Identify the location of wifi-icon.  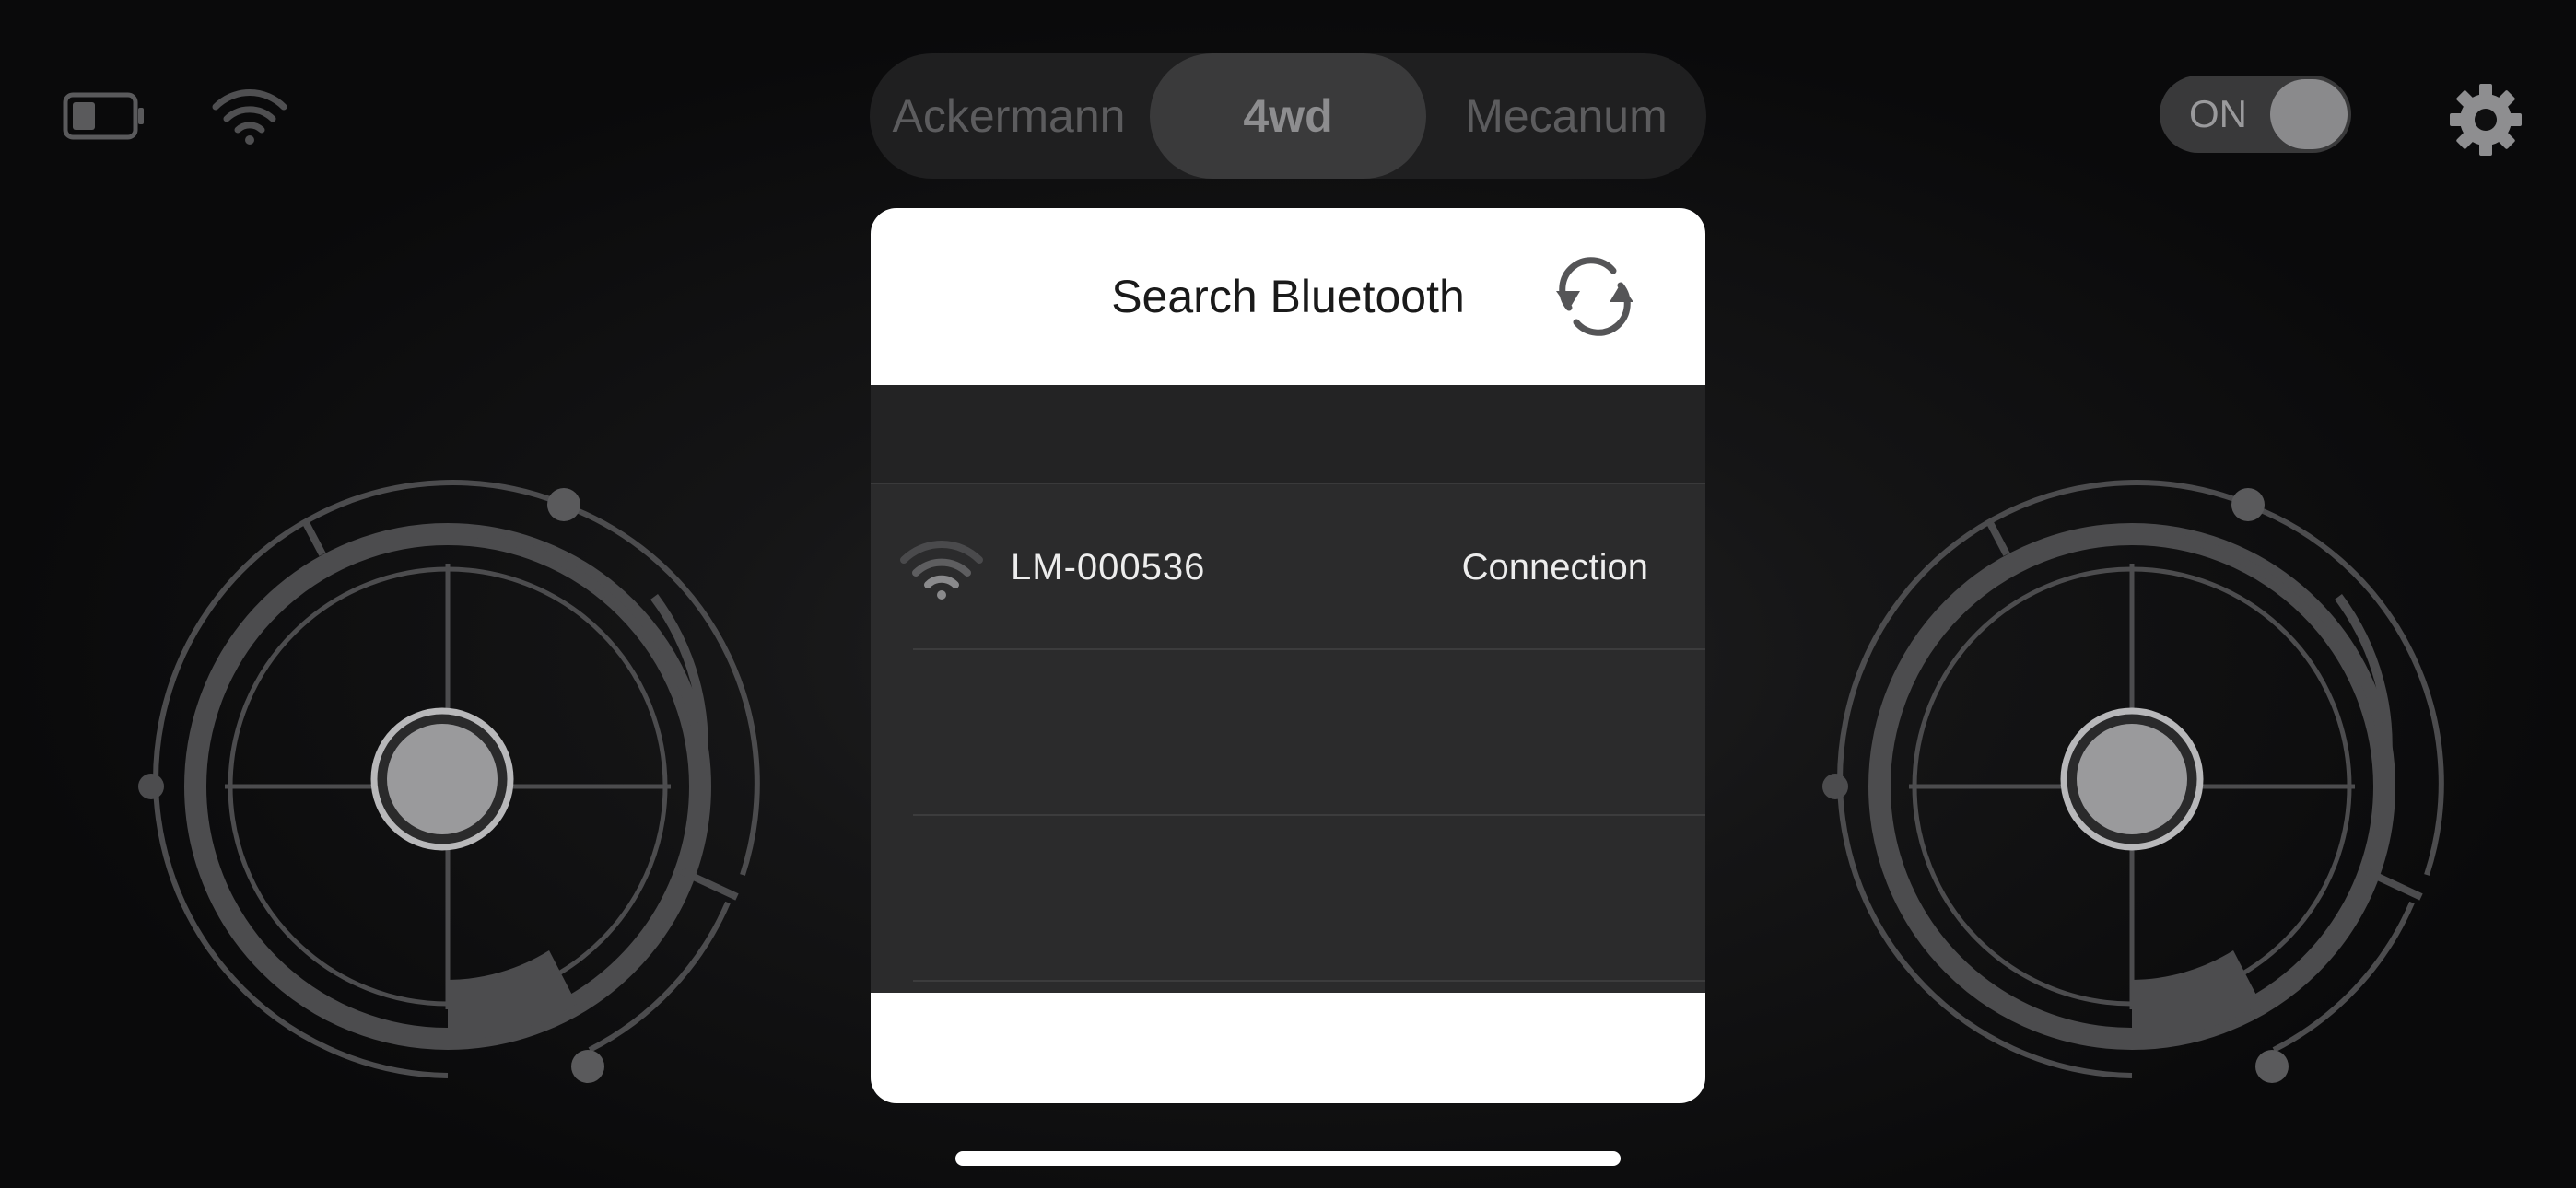
(249, 117).